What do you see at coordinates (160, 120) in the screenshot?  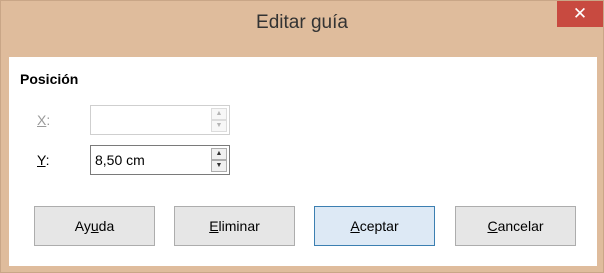 I see `x-spinbox: ▲ ▼` at bounding box center [160, 120].